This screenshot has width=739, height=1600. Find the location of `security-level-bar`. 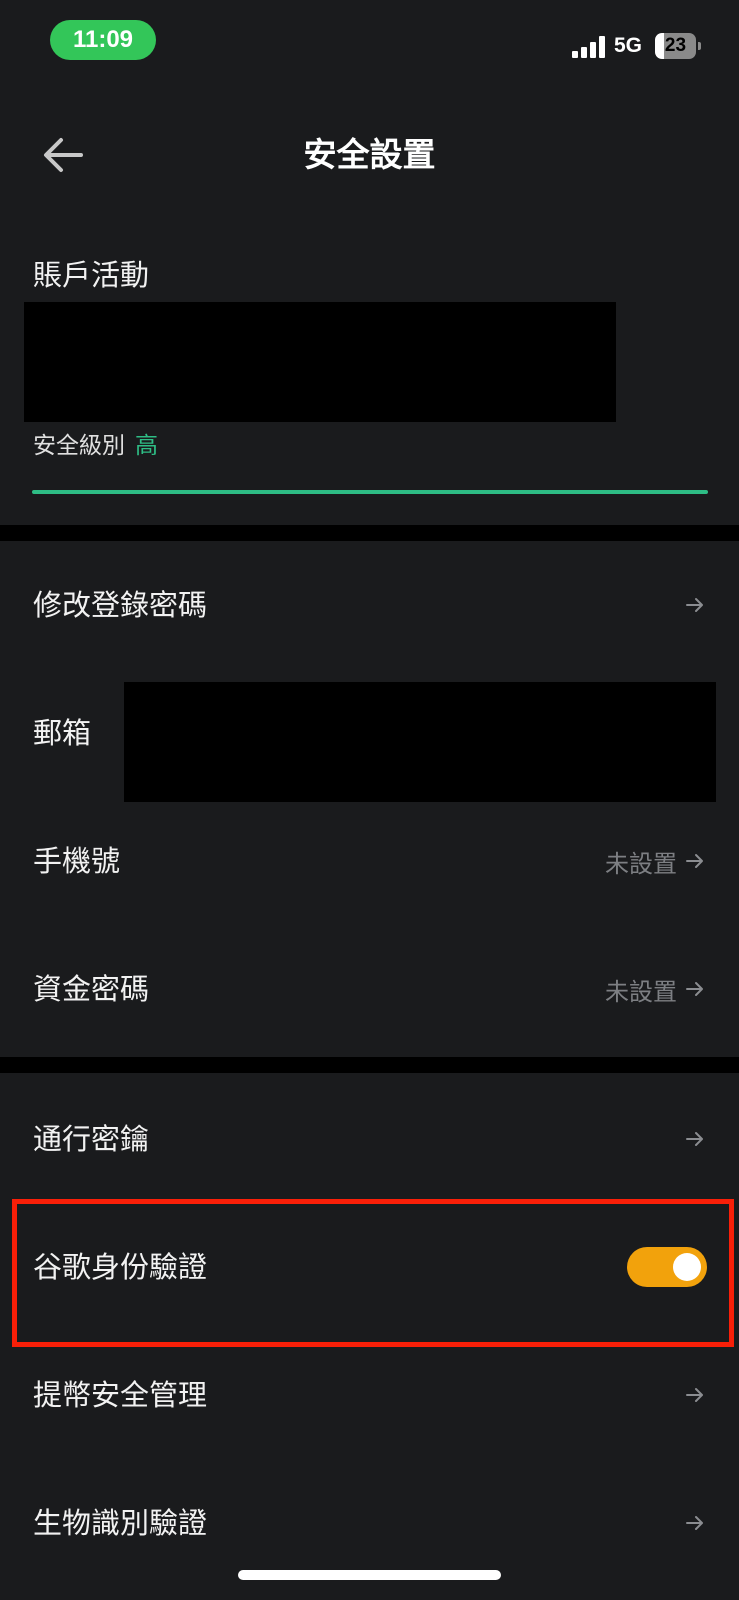

security-level-bar is located at coordinates (370, 492).